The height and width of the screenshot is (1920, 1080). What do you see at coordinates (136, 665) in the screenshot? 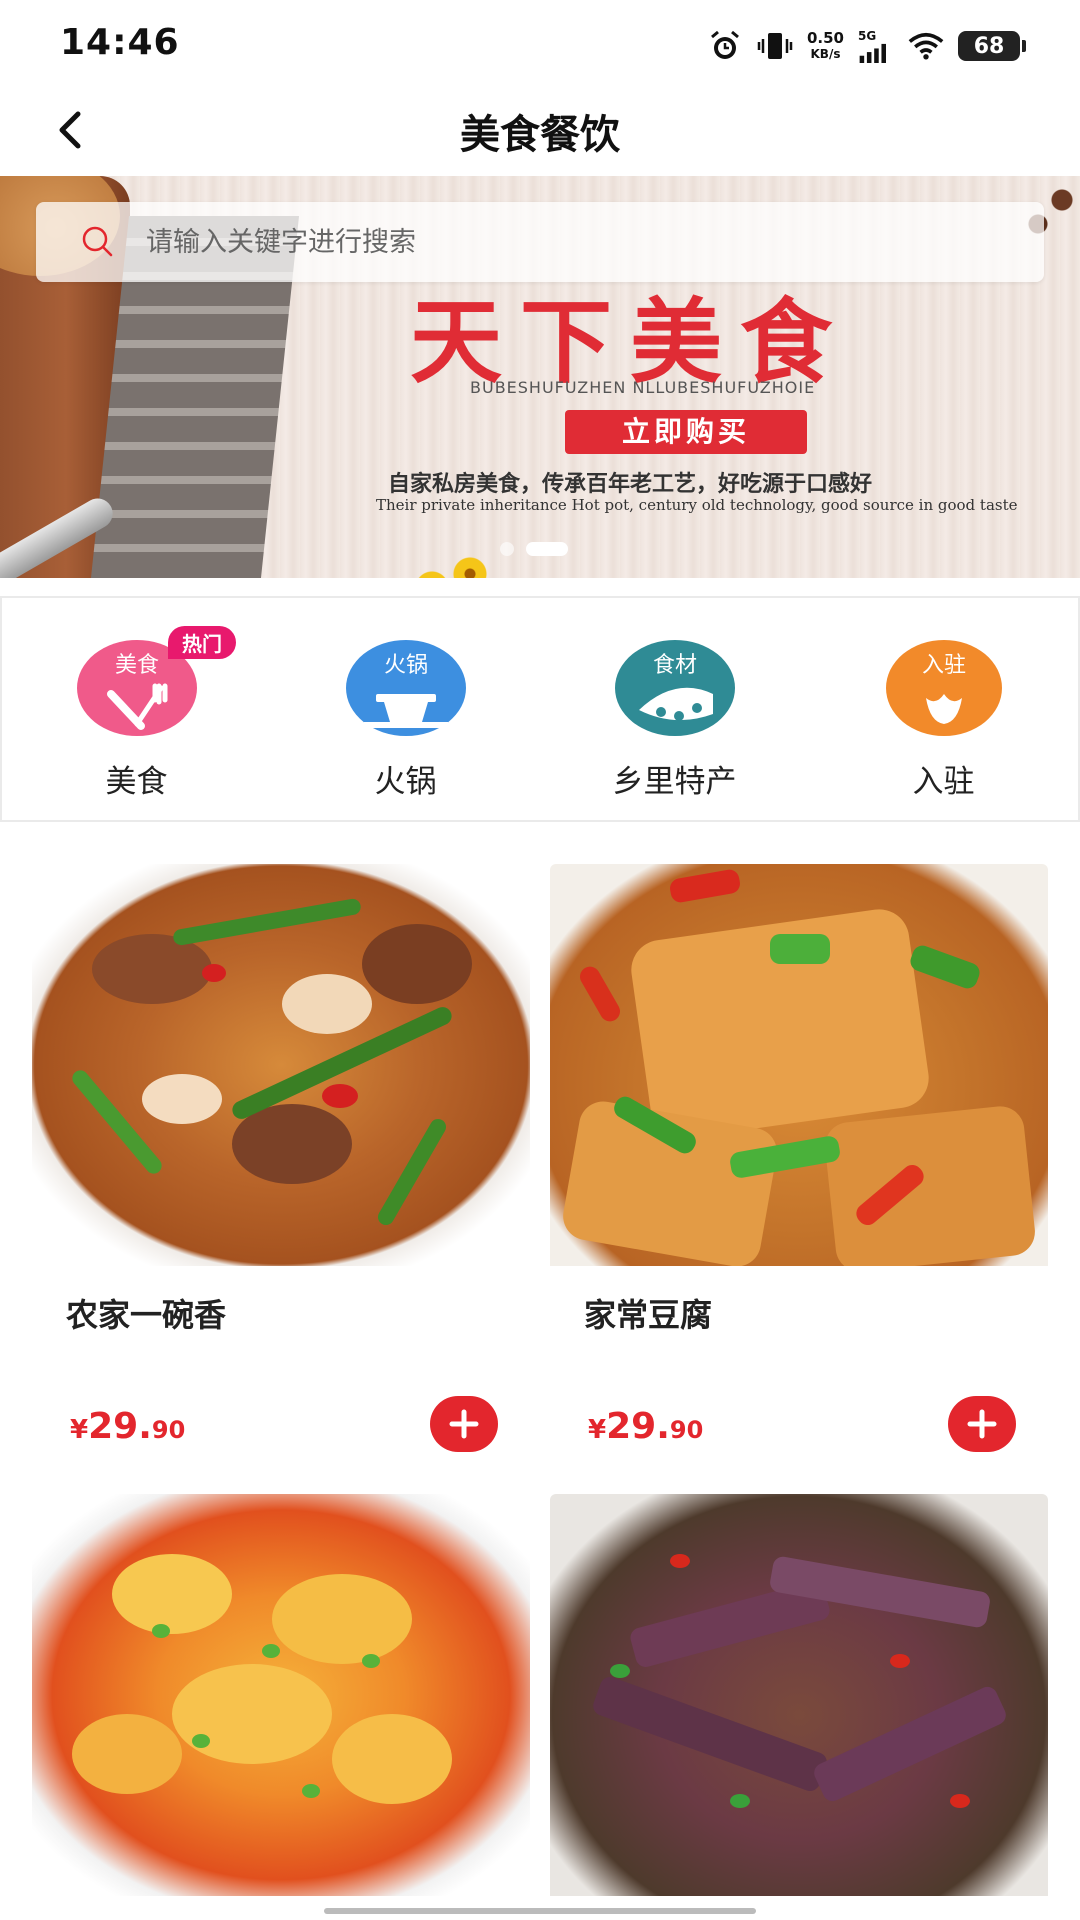
I see `category-icon-text: 美食` at bounding box center [136, 665].